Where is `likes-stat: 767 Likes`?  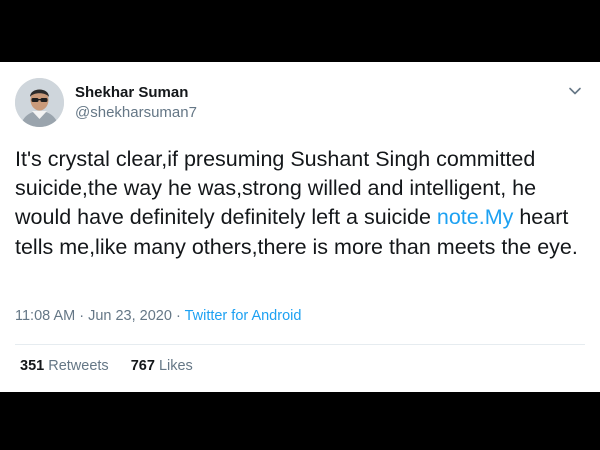
likes-stat: 767 Likes is located at coordinates (162, 366).